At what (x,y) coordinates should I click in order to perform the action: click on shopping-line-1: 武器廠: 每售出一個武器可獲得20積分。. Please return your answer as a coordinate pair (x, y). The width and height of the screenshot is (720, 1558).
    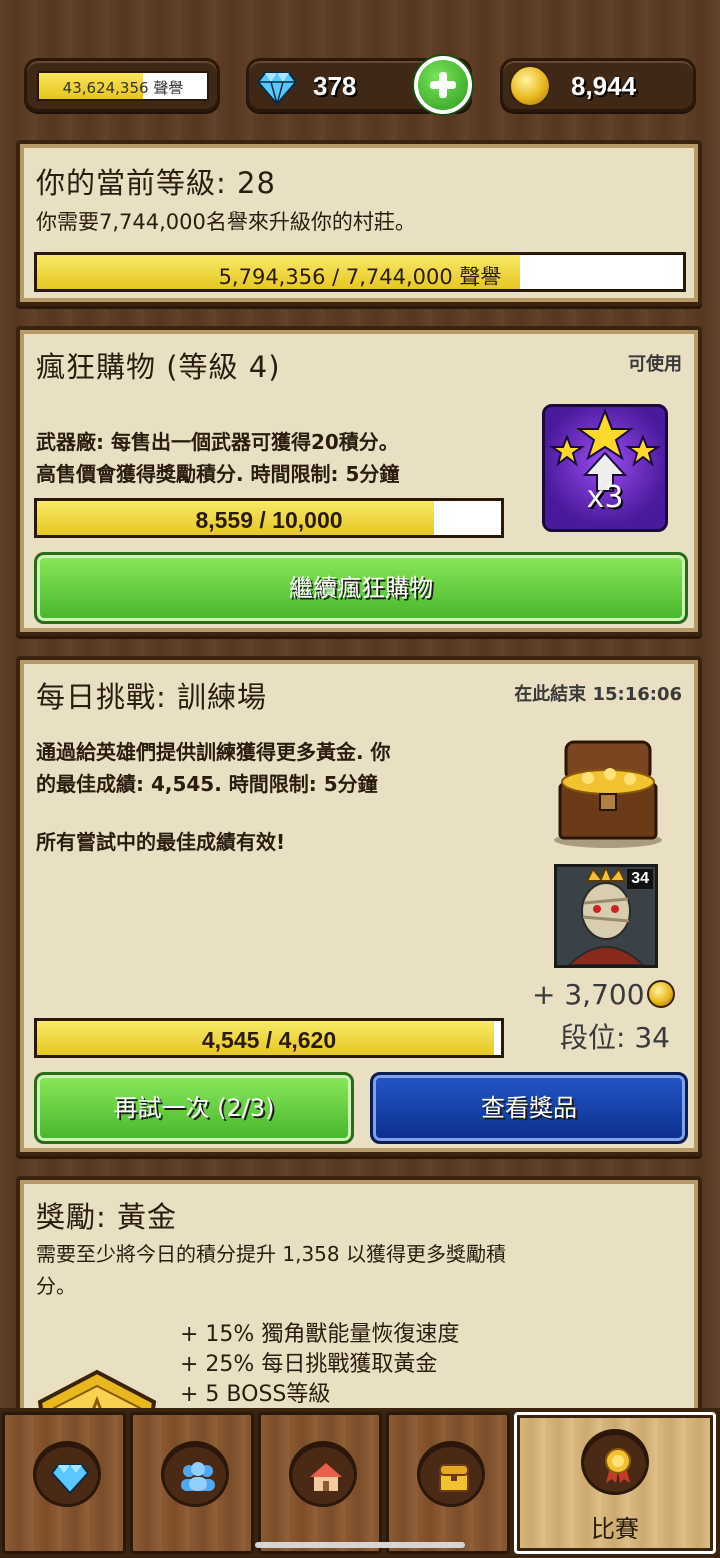
    Looking at the image, I should click on (217, 442).